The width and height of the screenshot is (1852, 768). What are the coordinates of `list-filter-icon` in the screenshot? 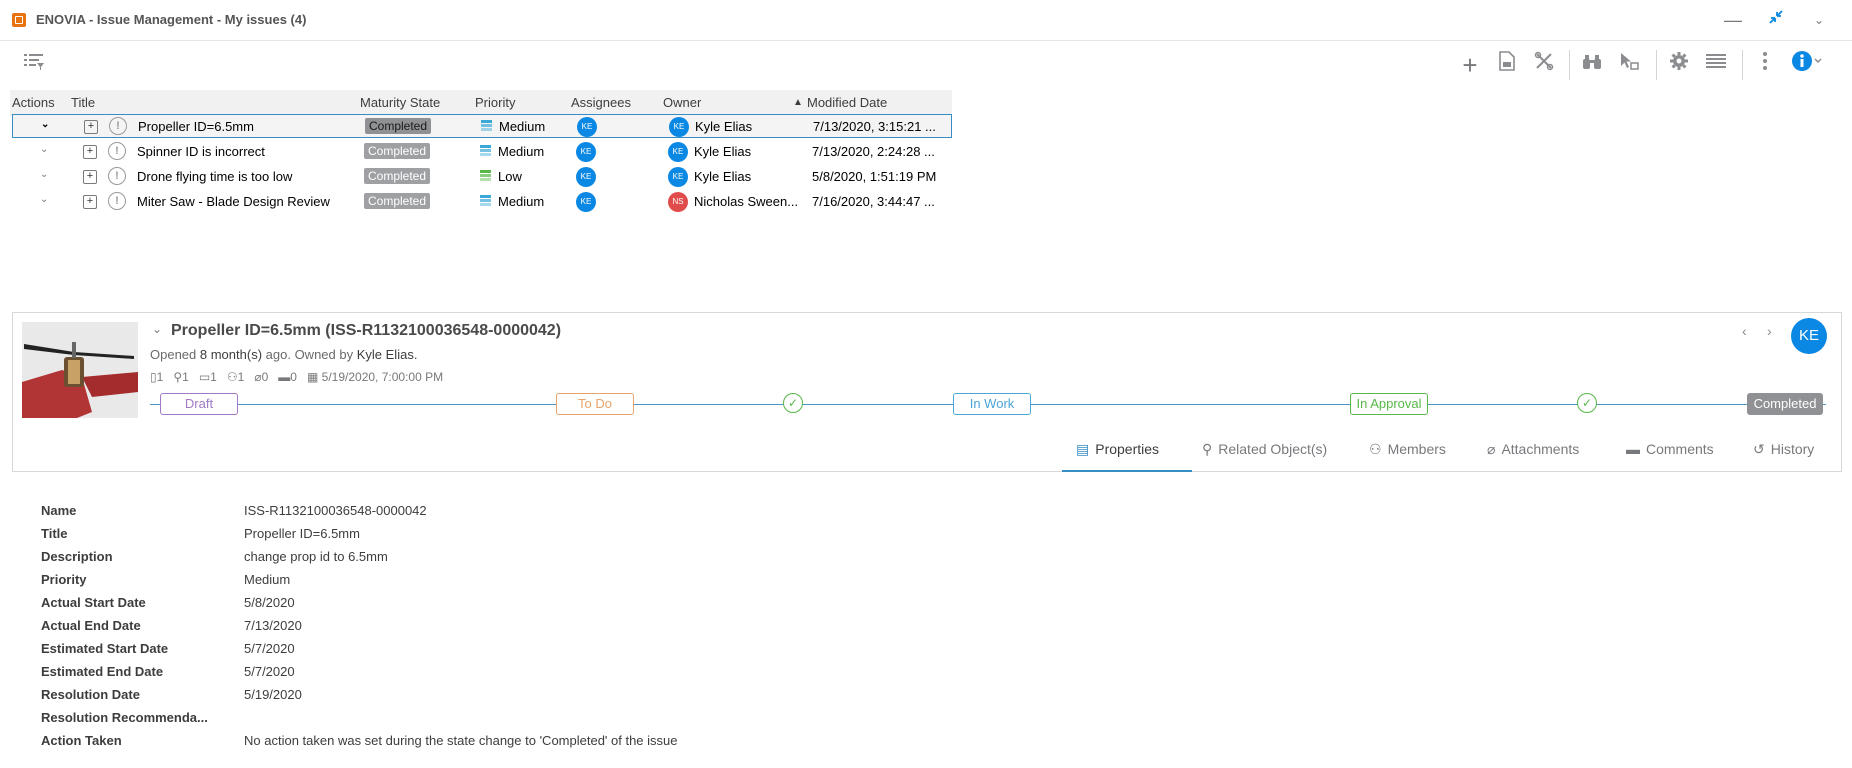 It's located at (34, 65).